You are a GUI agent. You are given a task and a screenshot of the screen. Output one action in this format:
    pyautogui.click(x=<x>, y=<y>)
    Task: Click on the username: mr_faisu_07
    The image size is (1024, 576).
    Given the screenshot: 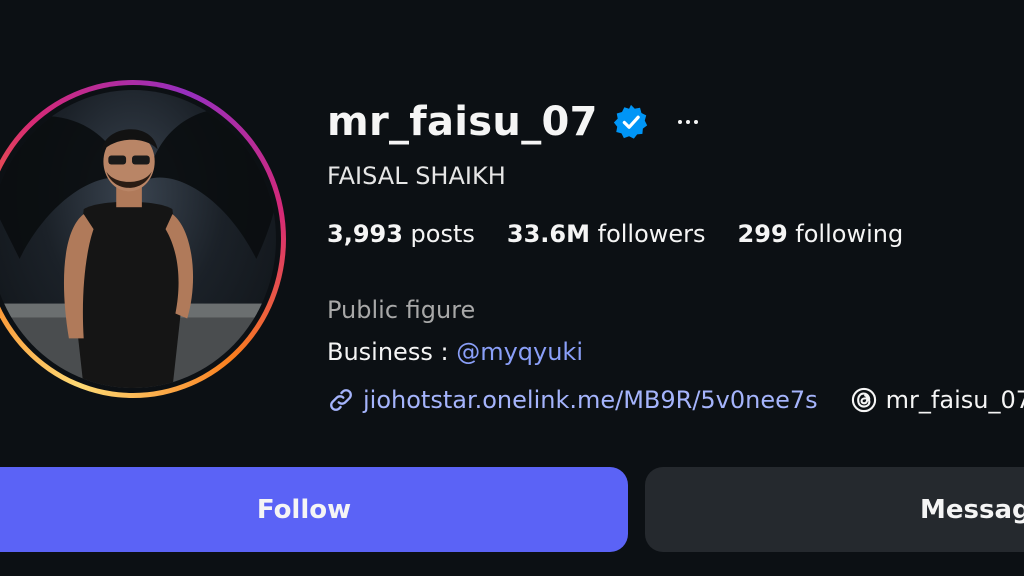 What is the action you would take?
    pyautogui.click(x=462, y=122)
    